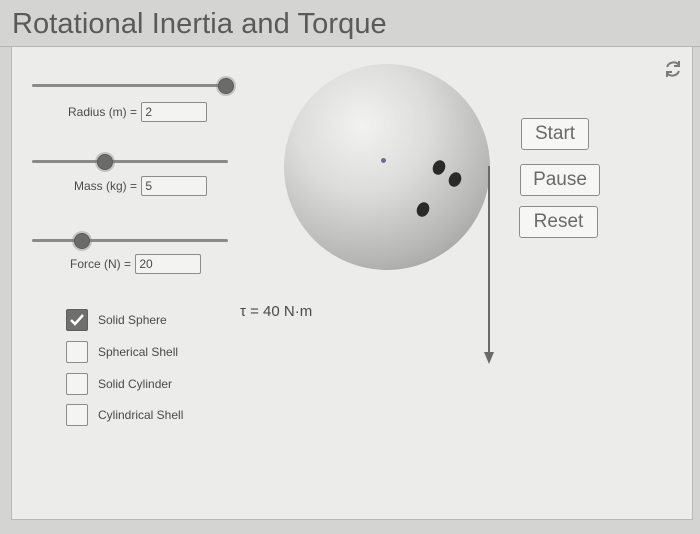 Image resolution: width=700 pixels, height=534 pixels. I want to click on checkmark-icon, so click(77, 320).